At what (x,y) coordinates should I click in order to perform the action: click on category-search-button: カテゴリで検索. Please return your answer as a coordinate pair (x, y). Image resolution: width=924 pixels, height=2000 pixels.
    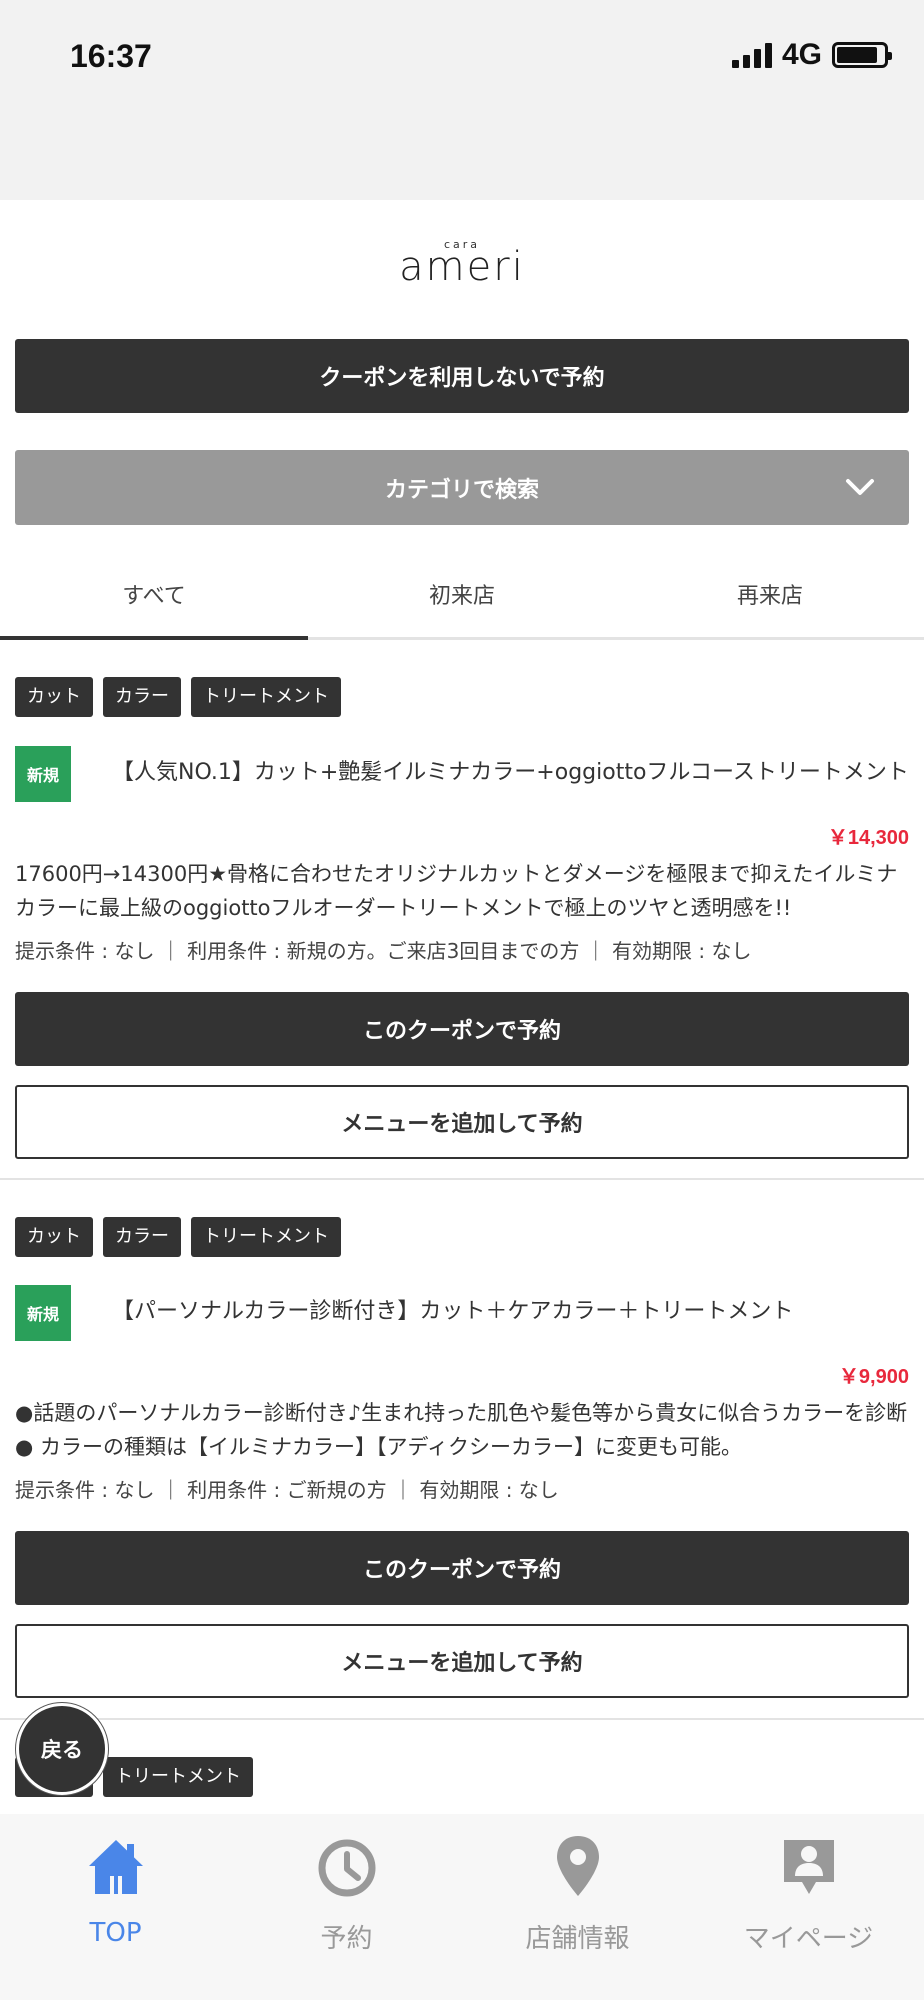
    Looking at the image, I should click on (462, 487).